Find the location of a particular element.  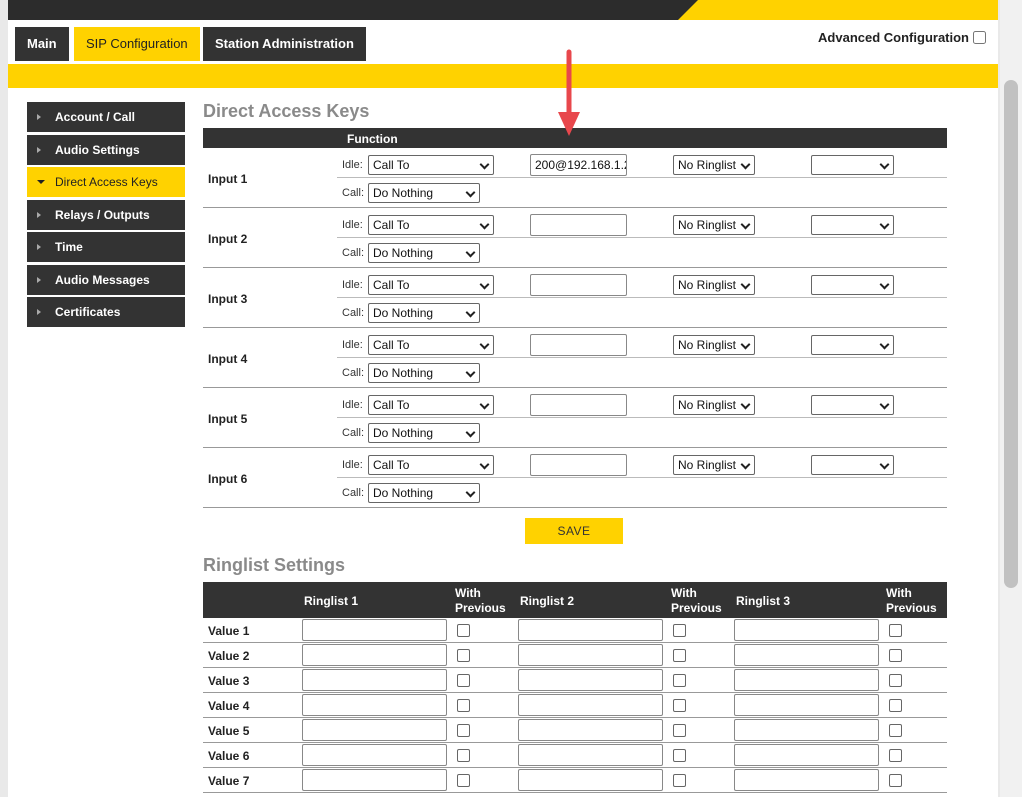

sidebar-item-time: Time is located at coordinates (106, 247).